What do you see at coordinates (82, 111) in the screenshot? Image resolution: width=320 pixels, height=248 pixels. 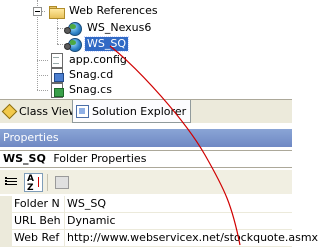 I see `solution-explorer-icon` at bounding box center [82, 111].